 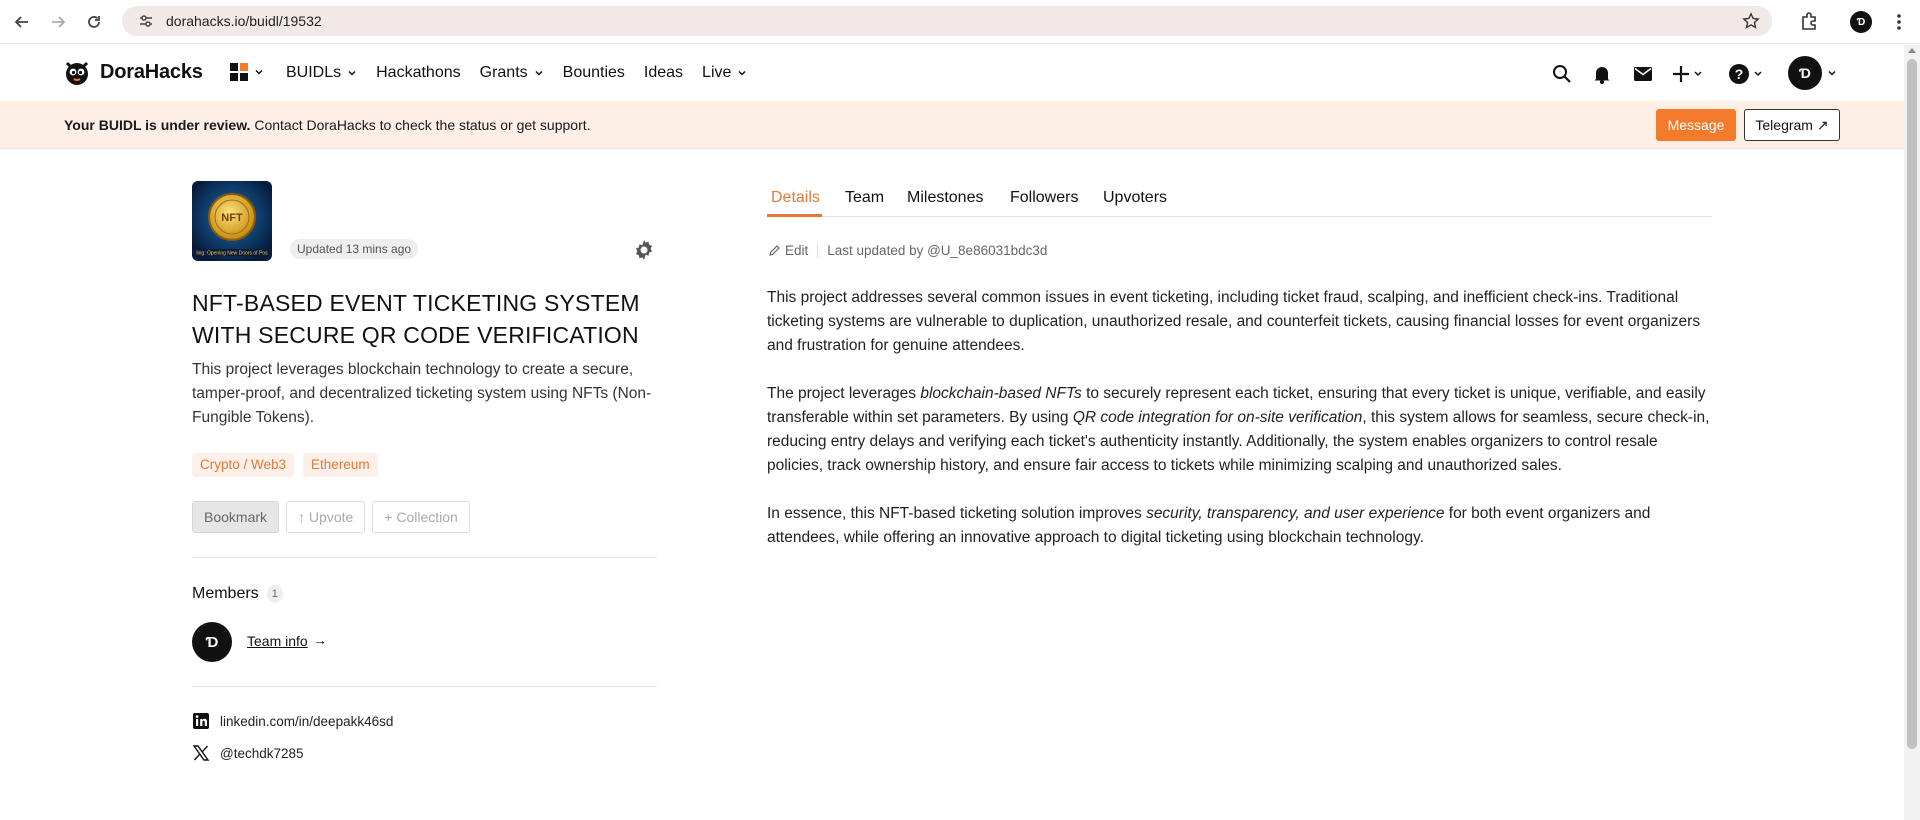 I want to click on browser-menu-icon, so click(x=1899, y=22).